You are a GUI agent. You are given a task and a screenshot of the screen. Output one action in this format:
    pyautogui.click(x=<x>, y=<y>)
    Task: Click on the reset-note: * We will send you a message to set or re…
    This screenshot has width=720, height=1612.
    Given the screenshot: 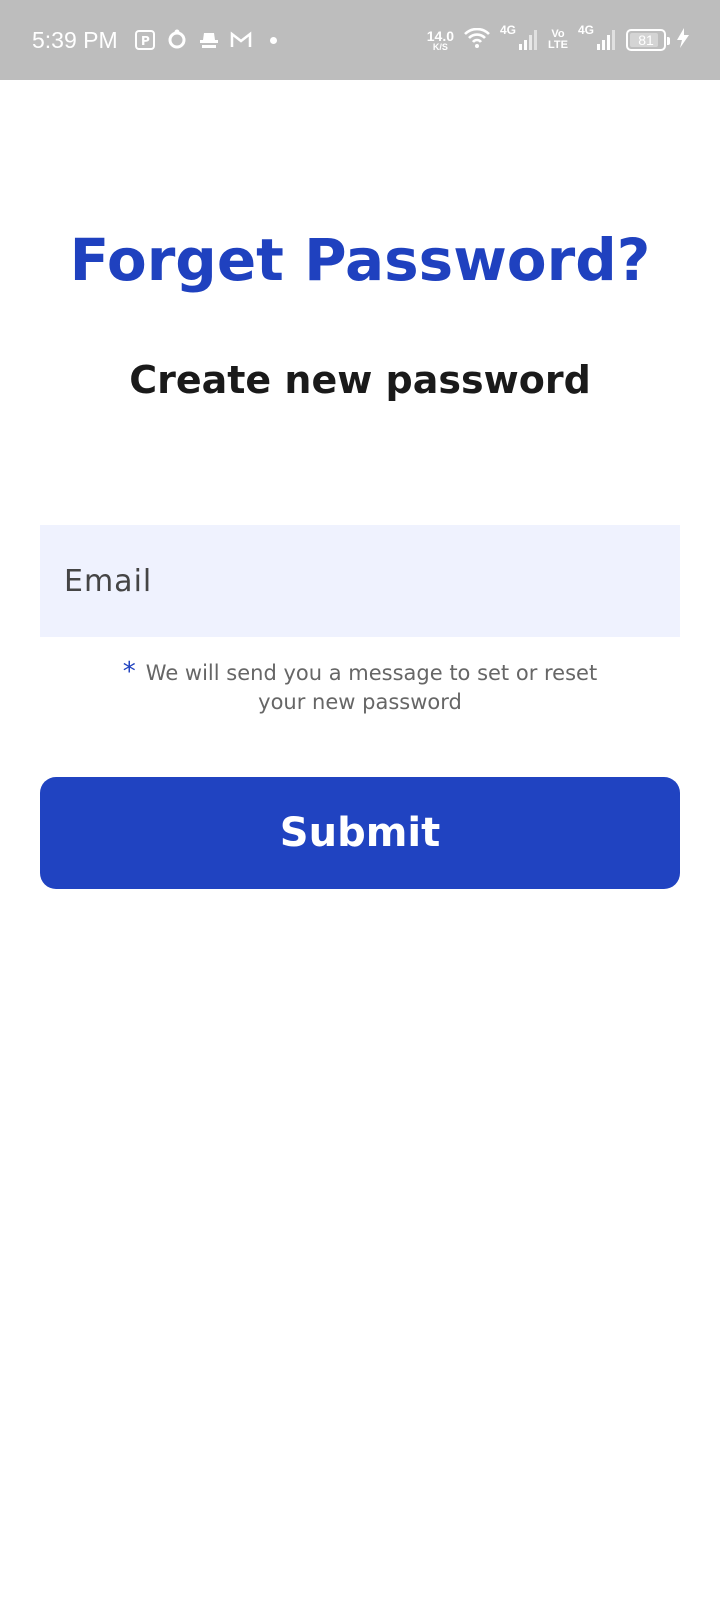 What is the action you would take?
    pyautogui.click(x=360, y=687)
    